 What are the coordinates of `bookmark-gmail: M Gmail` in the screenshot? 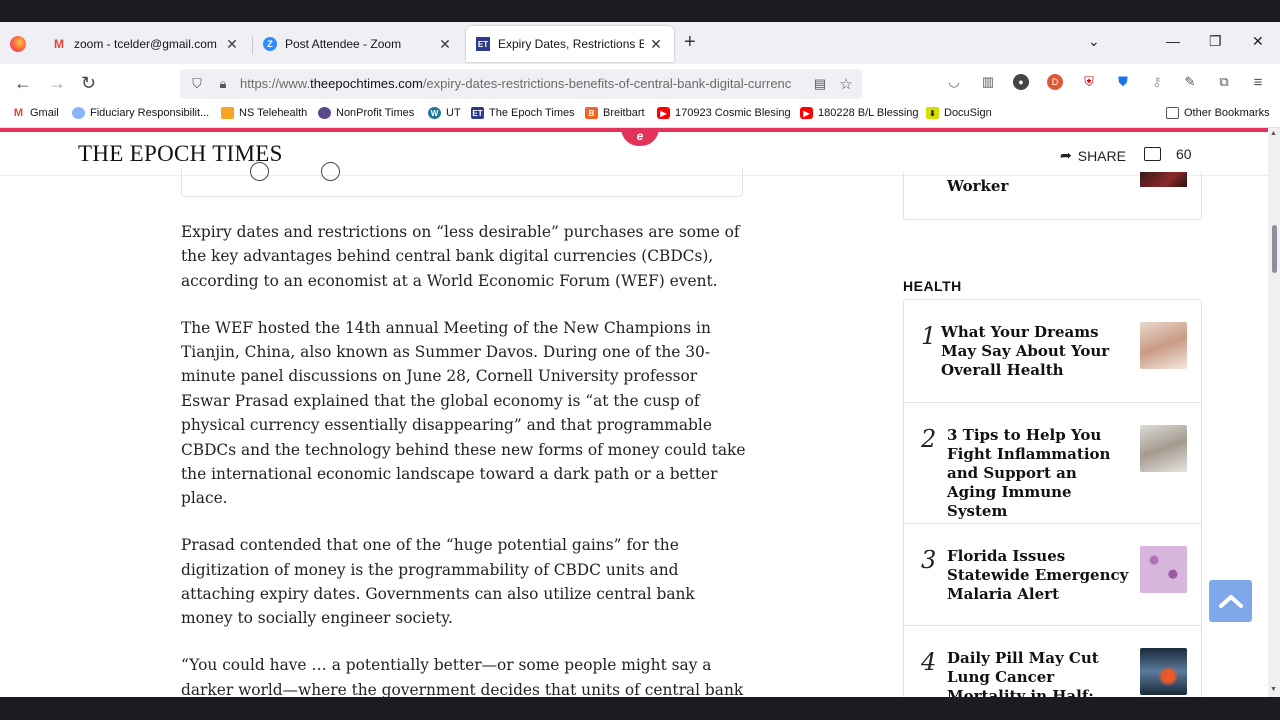 It's located at (35, 113).